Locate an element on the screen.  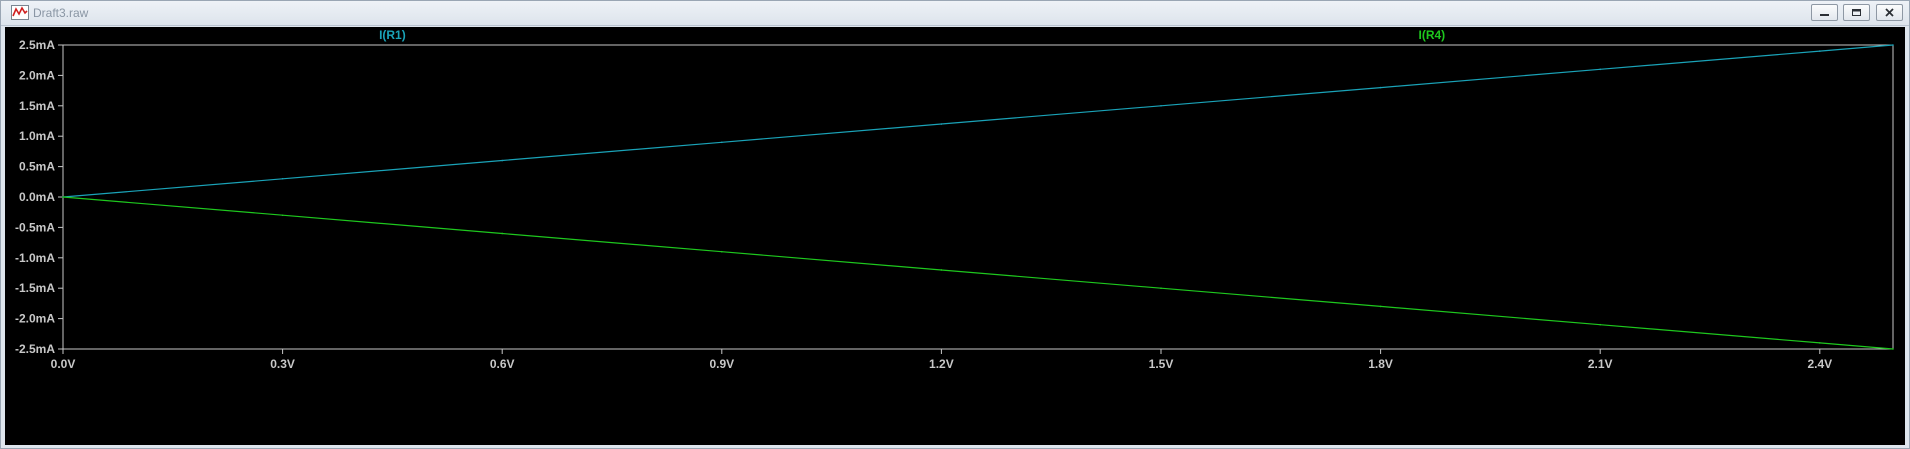
x-tick-label: 2.1V is located at coordinates (1600, 364).